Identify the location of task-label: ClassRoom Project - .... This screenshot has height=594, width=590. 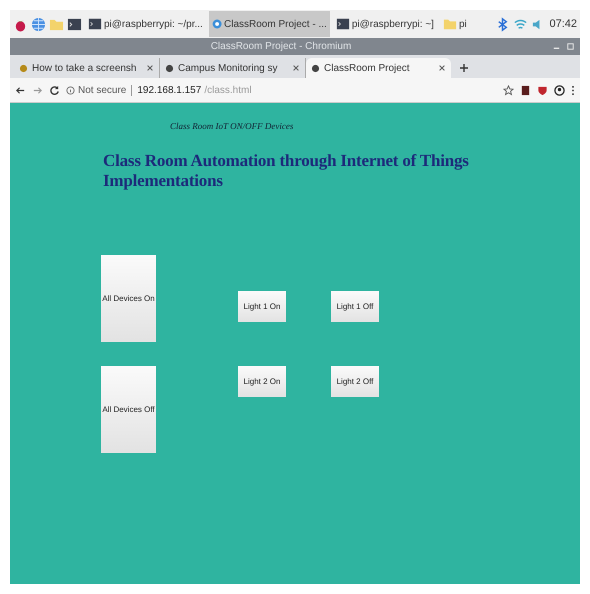
(275, 24).